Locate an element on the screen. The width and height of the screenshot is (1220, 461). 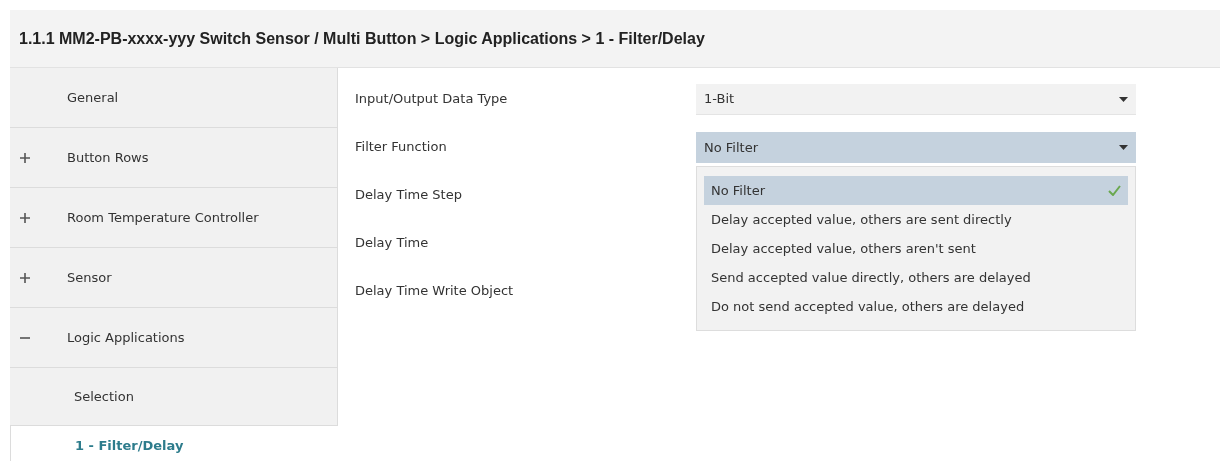
dropdown-option: Do not send accepted value, others are delayed is located at coordinates (916, 306).